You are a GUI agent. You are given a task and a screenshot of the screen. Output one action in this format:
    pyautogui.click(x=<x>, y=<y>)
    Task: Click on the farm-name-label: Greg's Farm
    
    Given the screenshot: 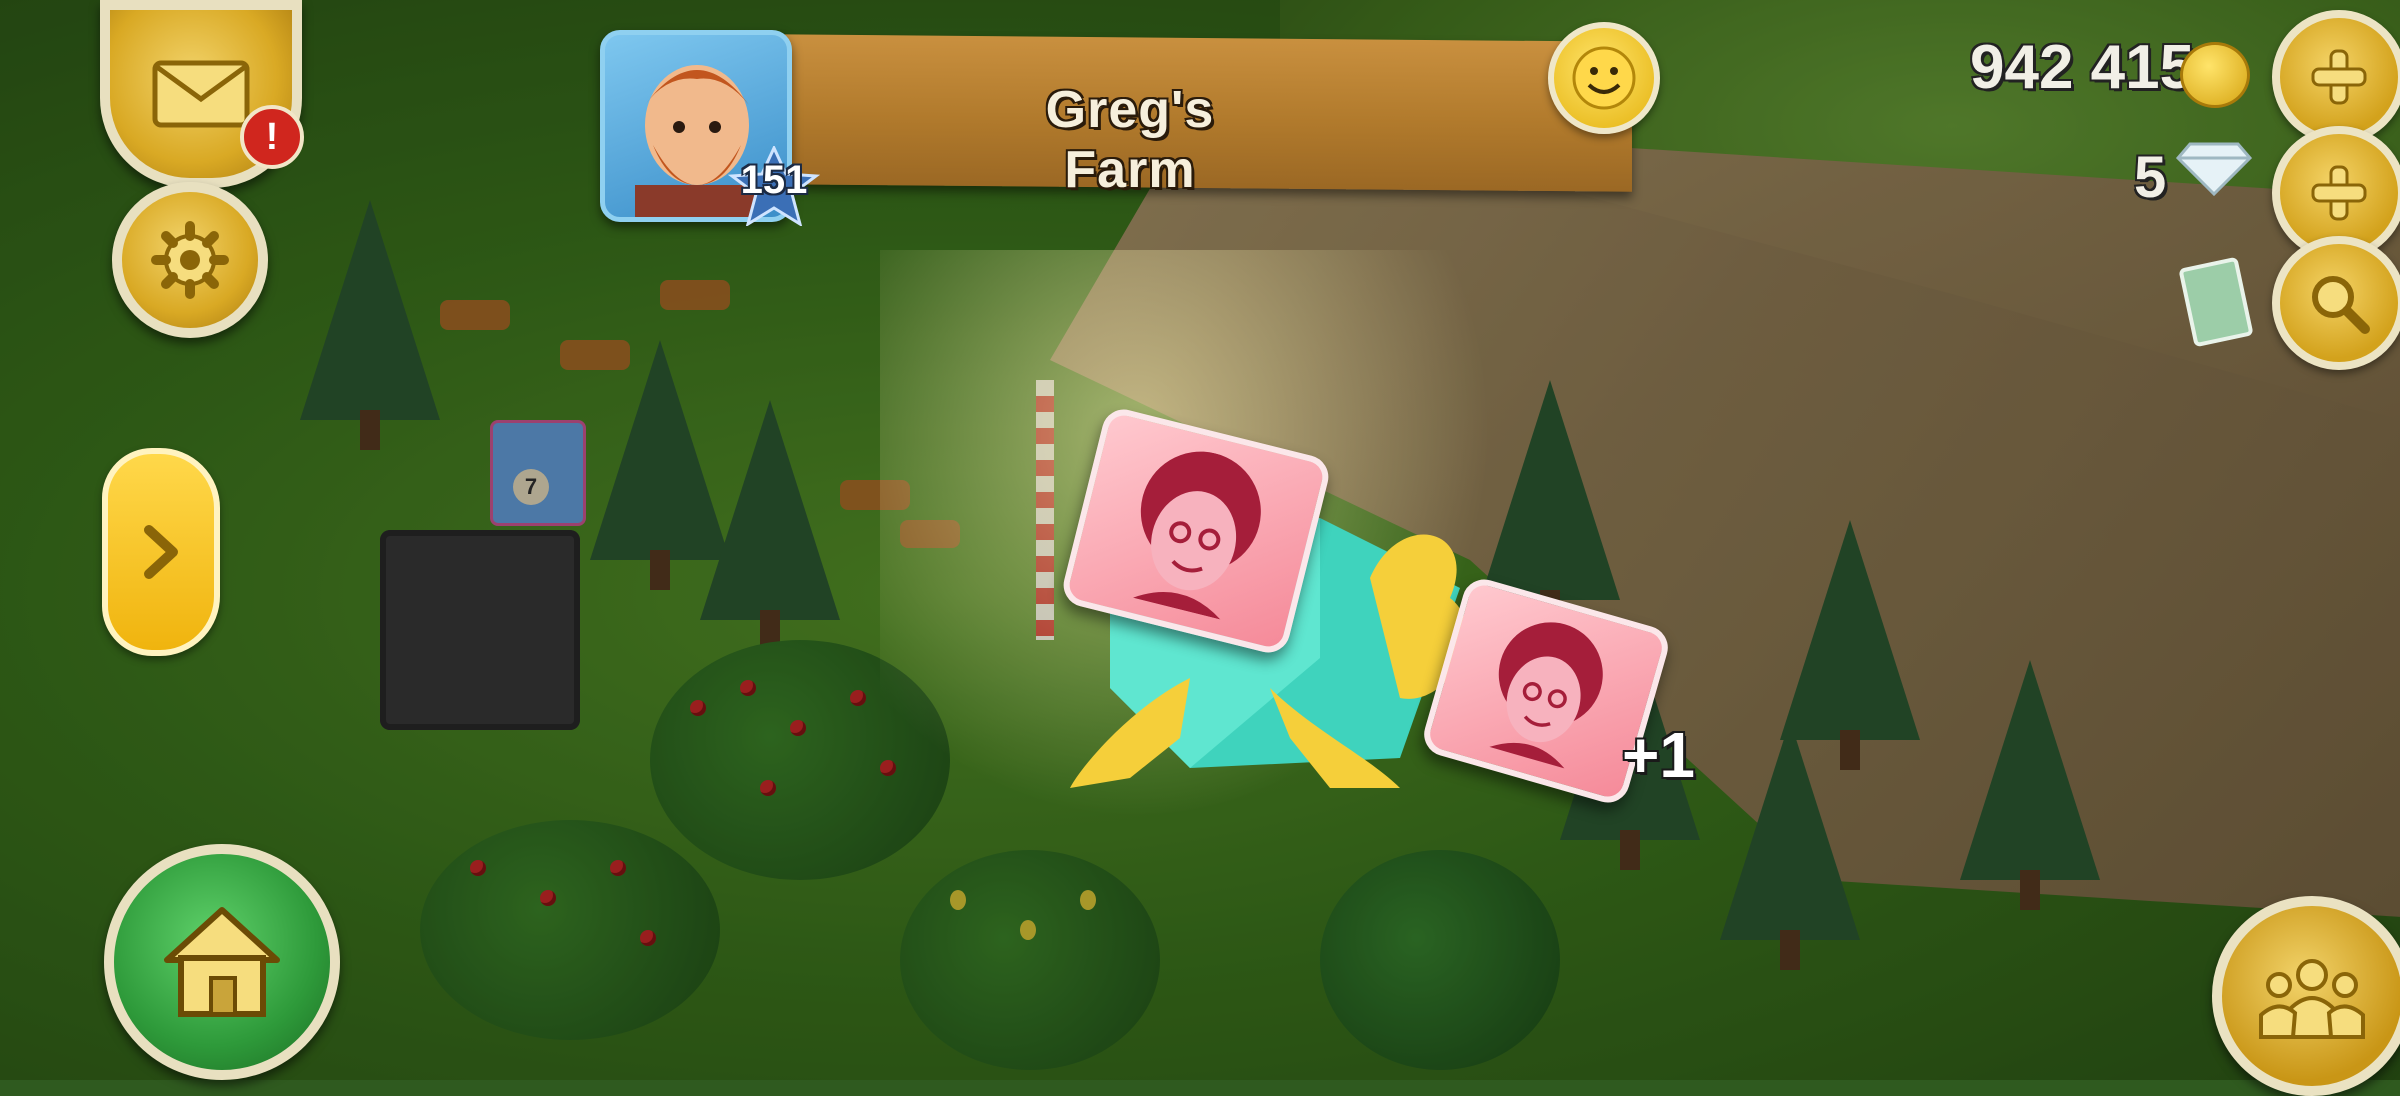 What is the action you would take?
    pyautogui.click(x=1130, y=140)
    